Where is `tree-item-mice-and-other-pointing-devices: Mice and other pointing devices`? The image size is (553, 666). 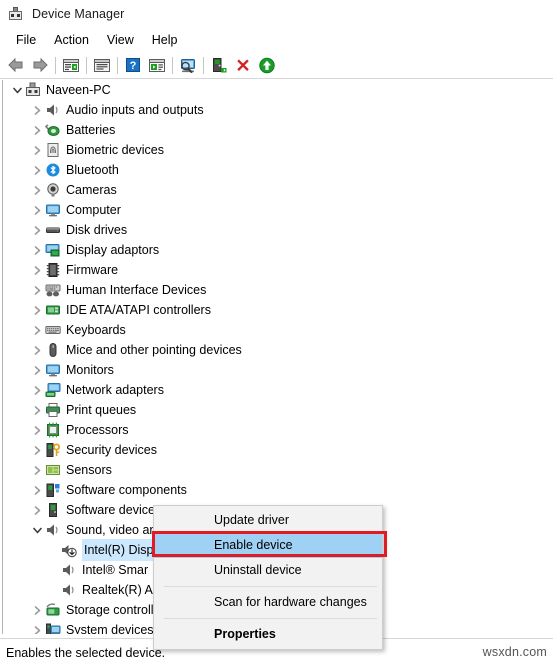 tree-item-mice-and-other-pointing-devices: Mice and other pointing devices is located at coordinates (278, 350).